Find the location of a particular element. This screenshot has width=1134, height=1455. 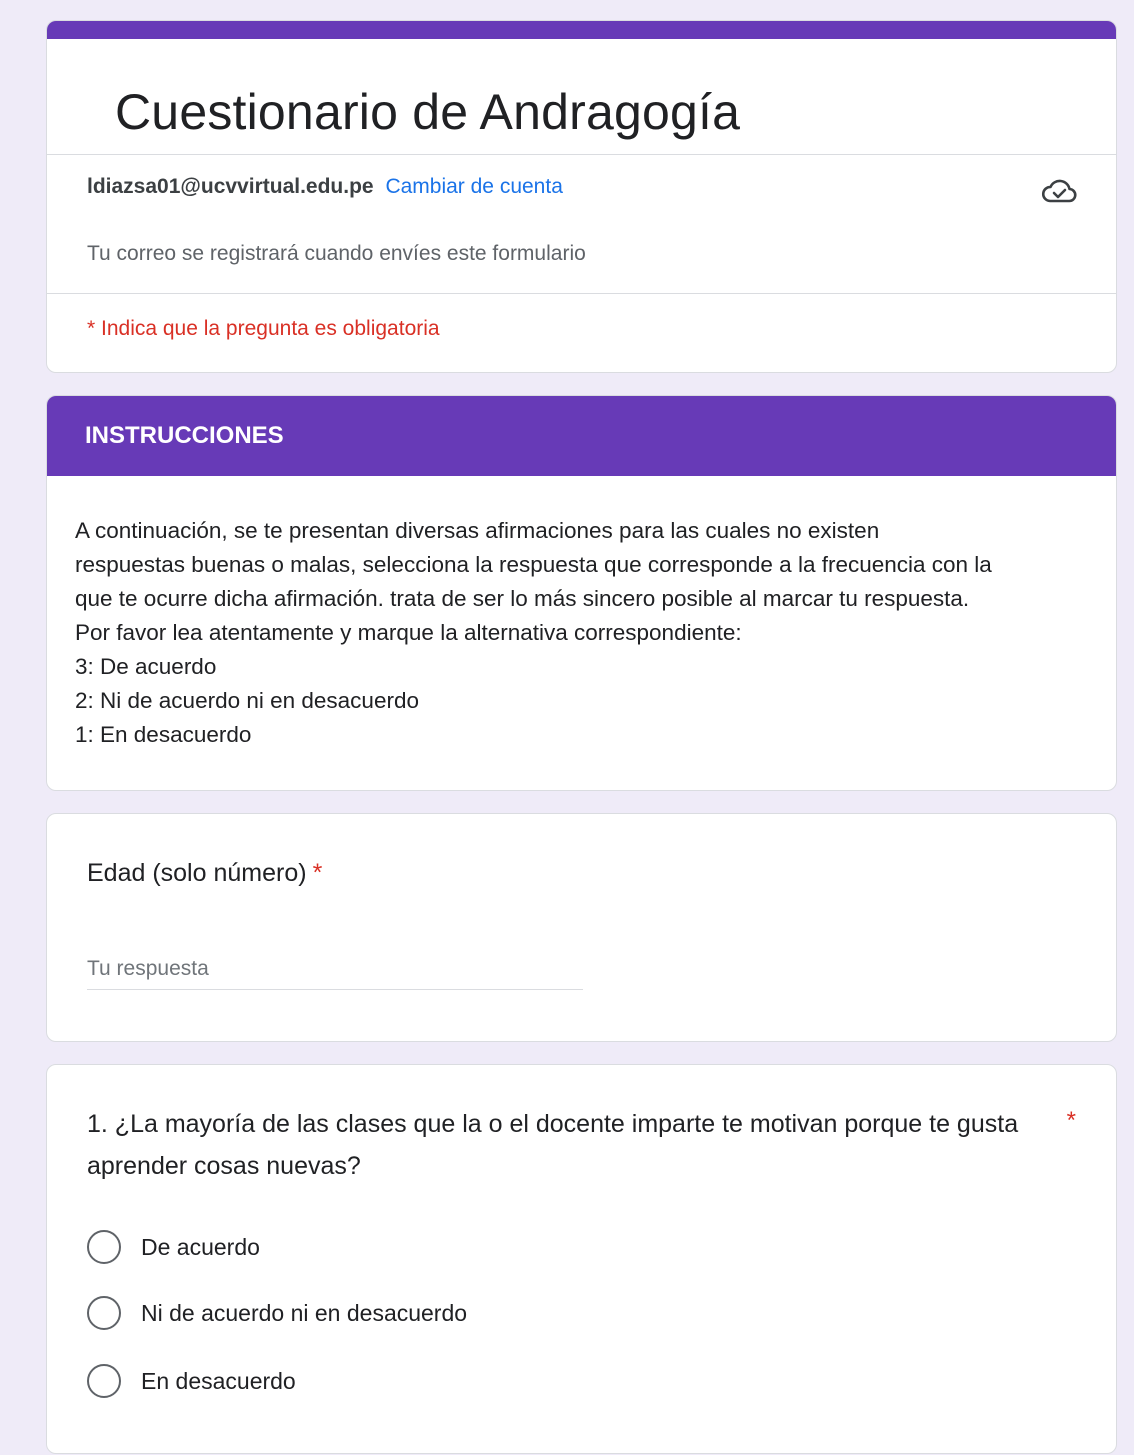

switch-account-link: Cambiar de cuenta is located at coordinates (473, 186).